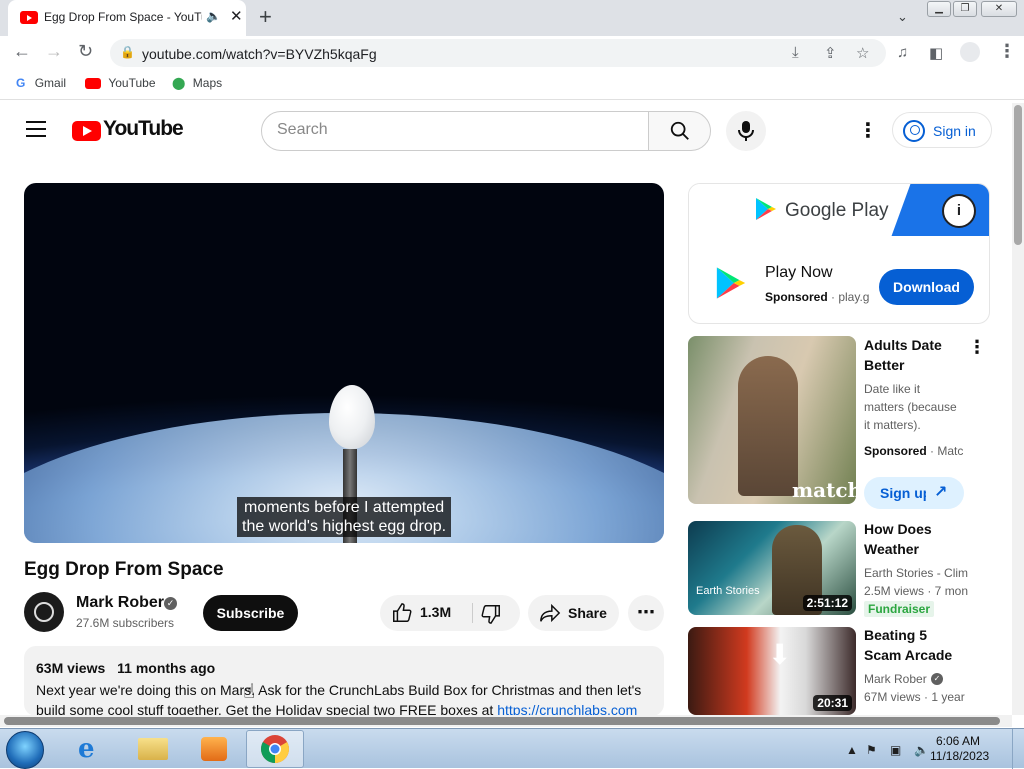  Describe the element at coordinates (1018, 409) in the screenshot. I see `vertical-scrollbar` at that location.